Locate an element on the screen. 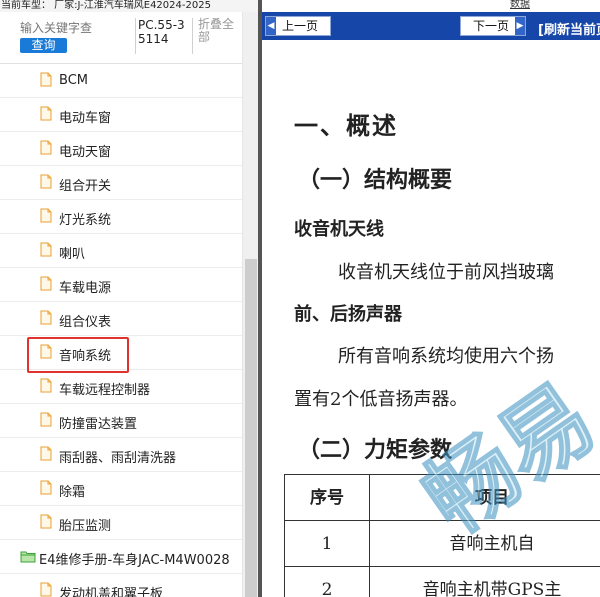  tree-item-label: 灯光系统 is located at coordinates (85, 220).